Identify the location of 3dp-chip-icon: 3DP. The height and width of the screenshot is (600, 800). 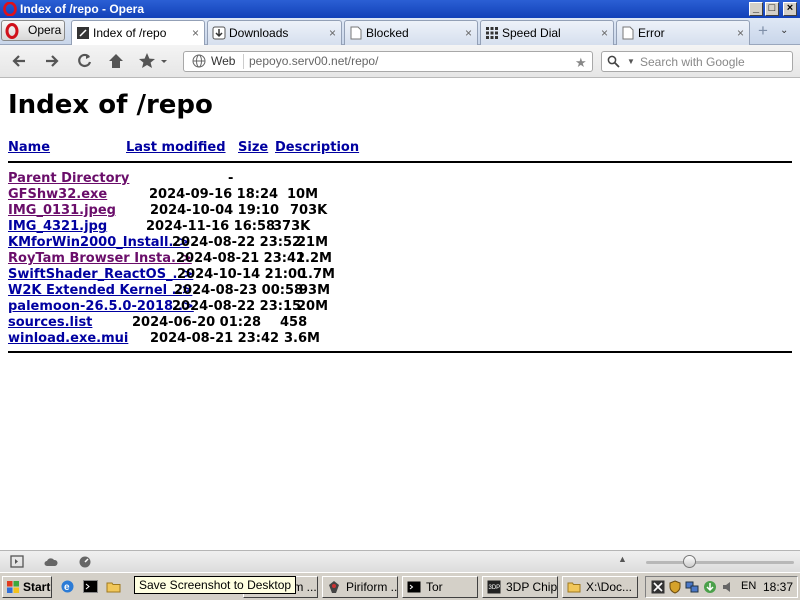
(494, 587).